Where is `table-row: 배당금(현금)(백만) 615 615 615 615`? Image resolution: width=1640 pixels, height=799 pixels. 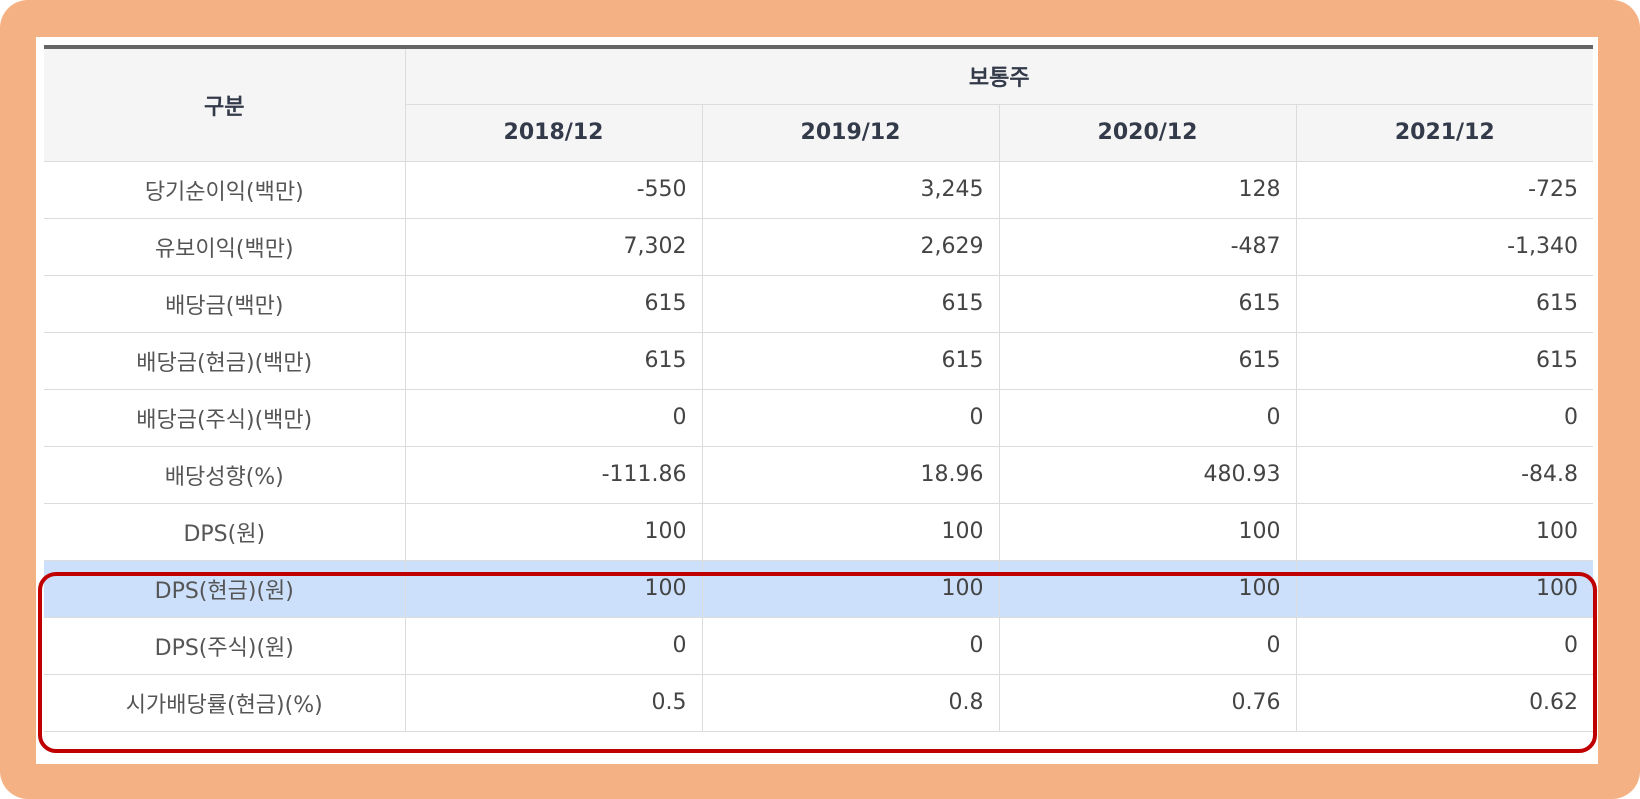 table-row: 배당금(현금)(백만) 615 615 615 615 is located at coordinates (819, 360).